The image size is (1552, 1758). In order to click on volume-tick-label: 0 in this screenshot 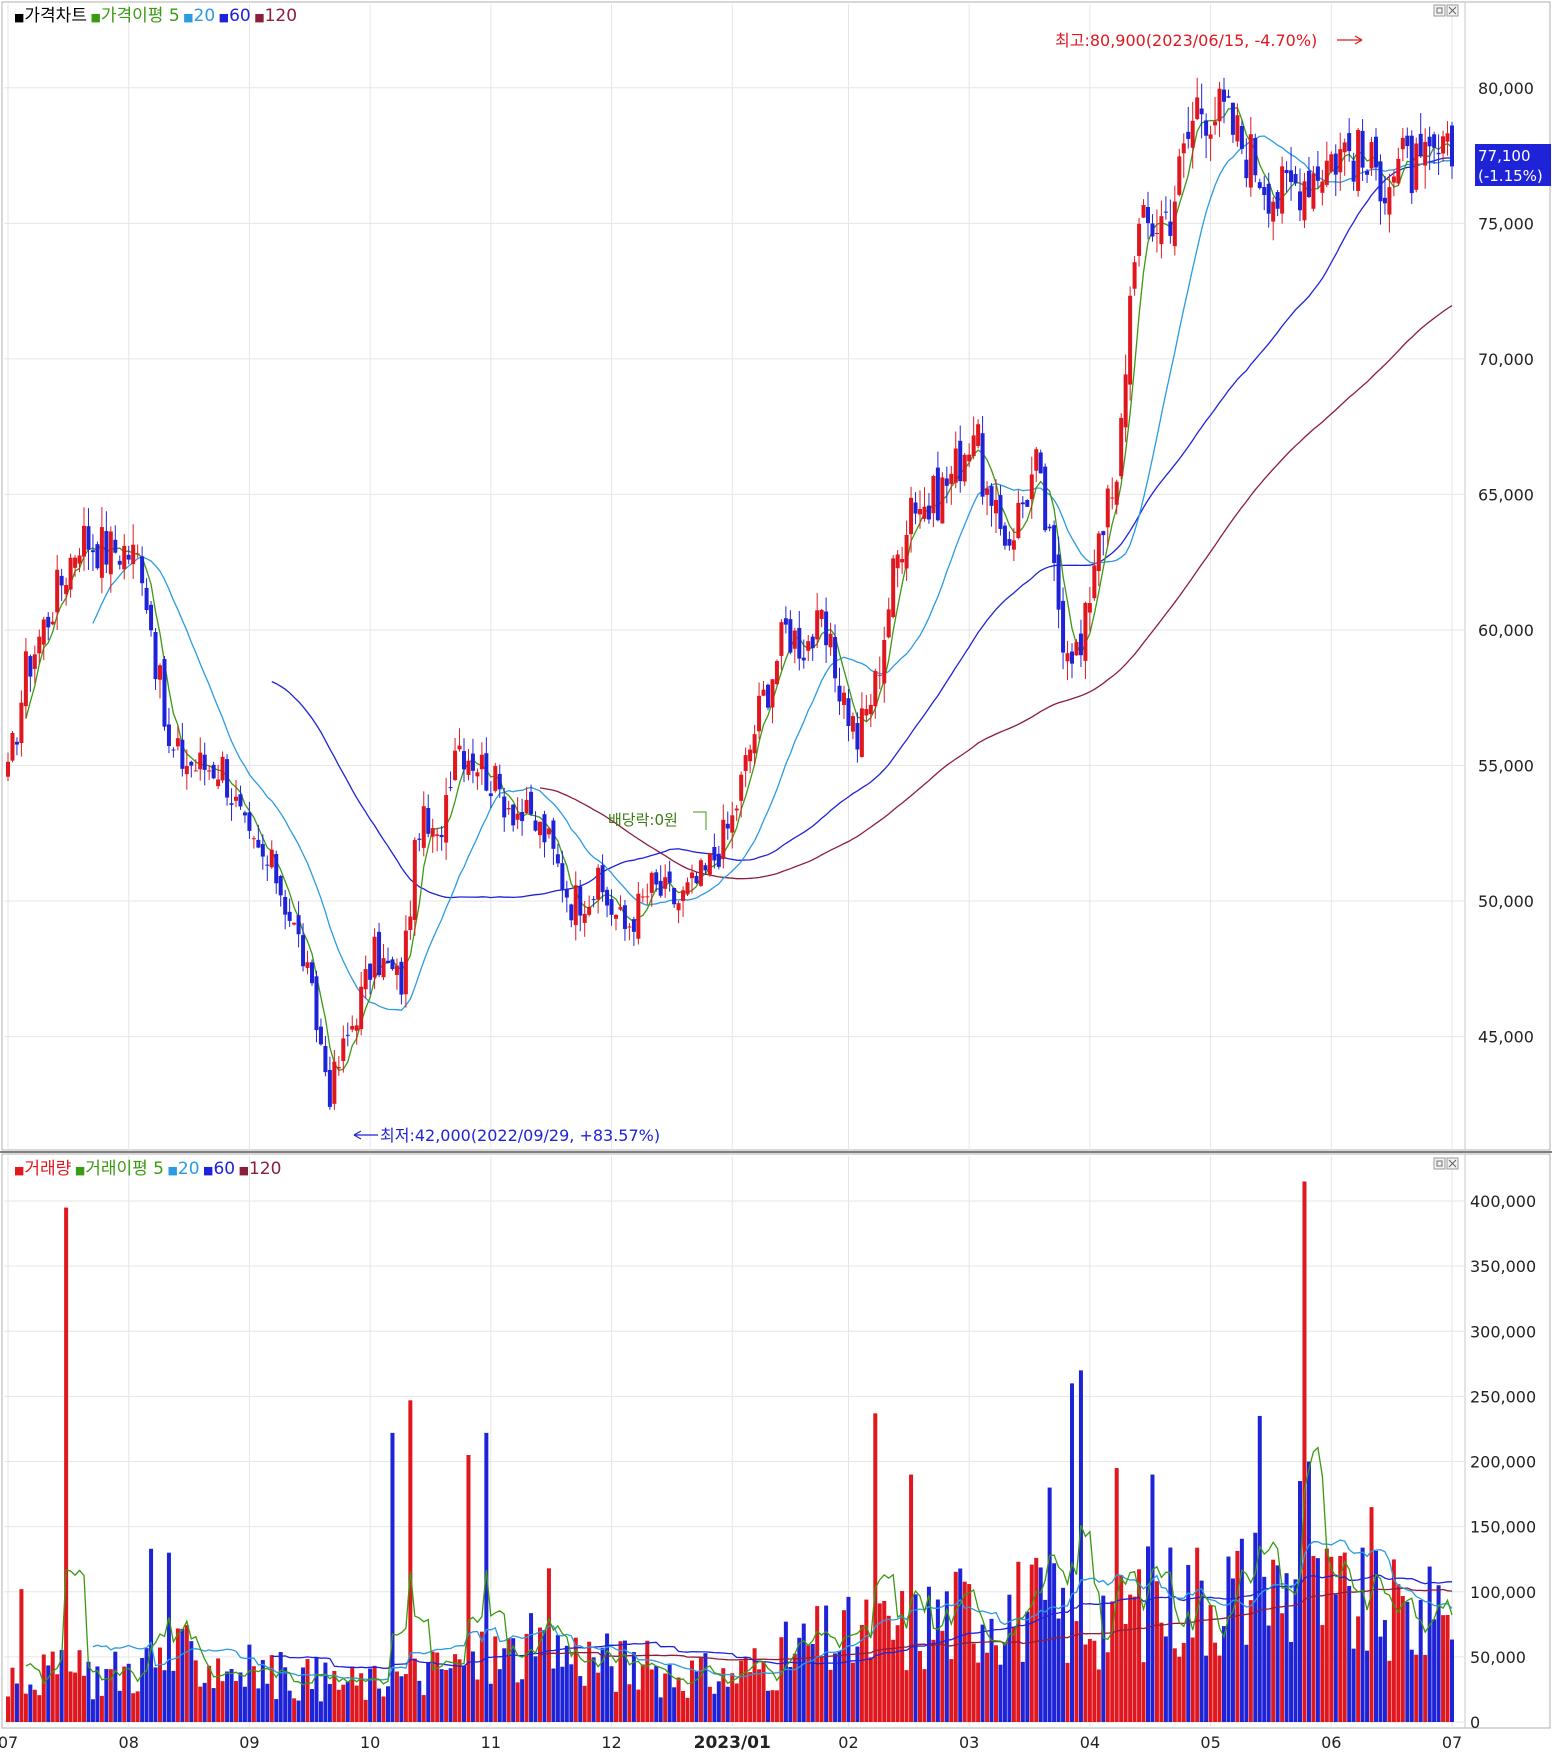, I will do `click(1475, 1722)`.